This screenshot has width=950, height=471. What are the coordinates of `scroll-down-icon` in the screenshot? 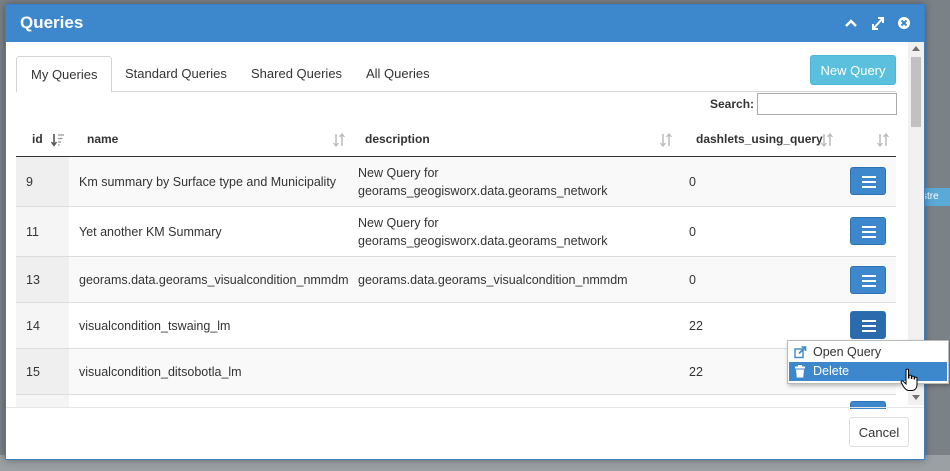 It's located at (916, 397).